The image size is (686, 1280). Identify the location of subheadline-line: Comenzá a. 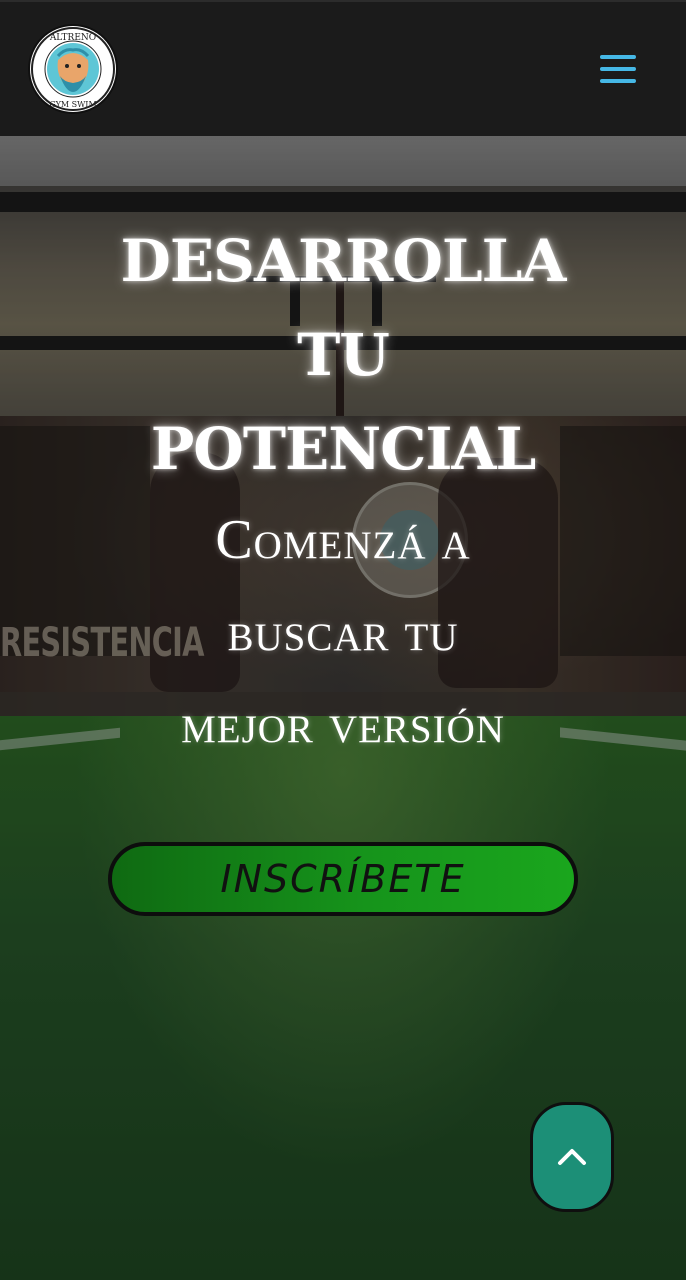
(343, 540).